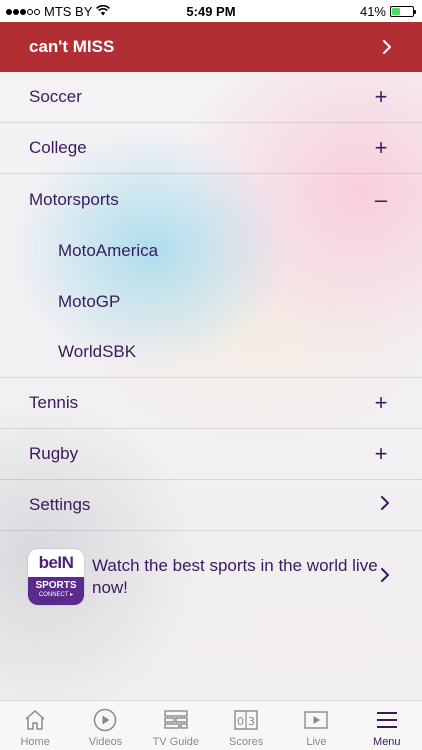 This screenshot has height=750, width=422. Describe the element at coordinates (211, 301) in the screenshot. I see `submenu-item-motogp: MotoGP` at that location.